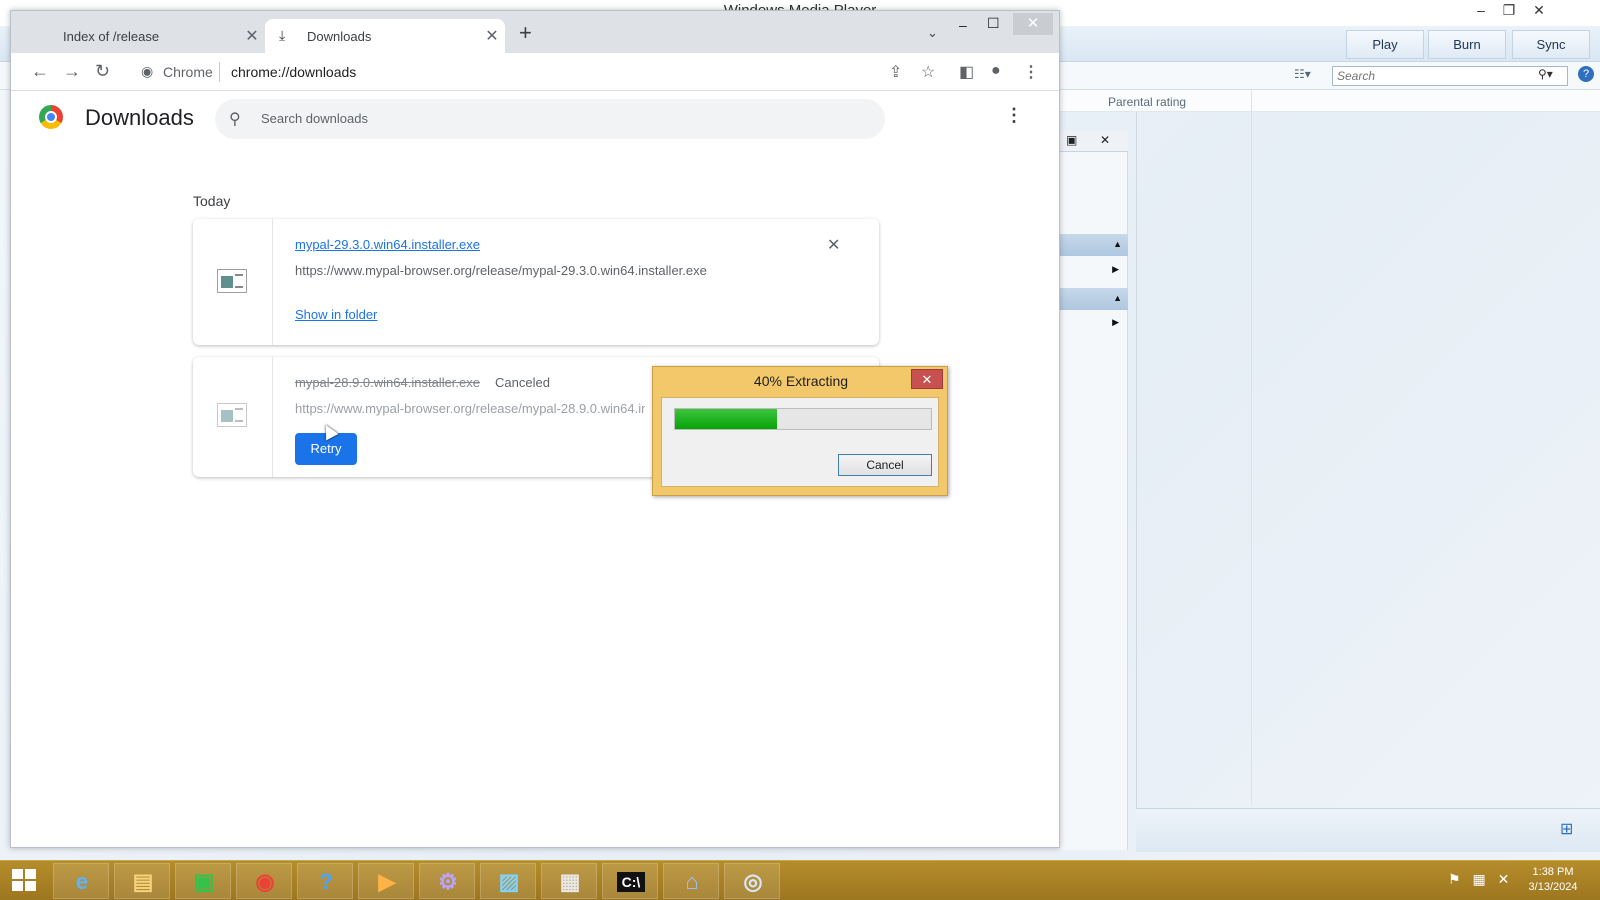 The height and width of the screenshot is (900, 1600). I want to click on tab-search-icon: ⌄, so click(932, 33).